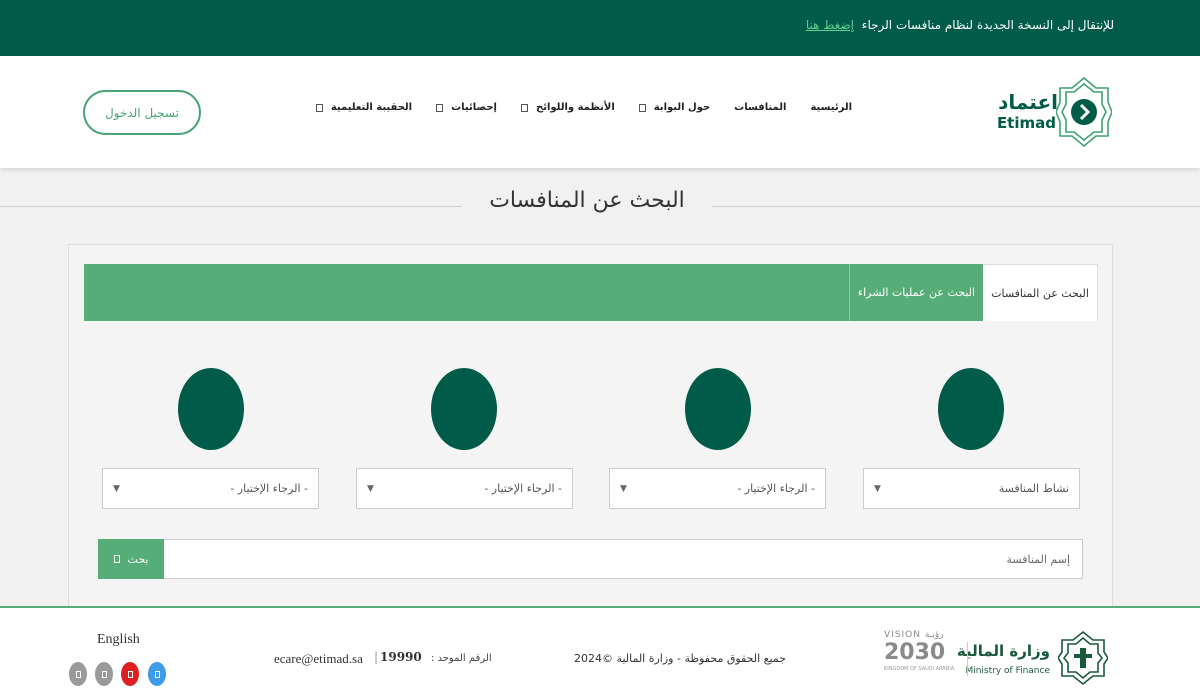 This screenshot has height=700, width=1200. What do you see at coordinates (971, 488) in the screenshot?
I see `competition-activity-select: نشاط المنافسة ▼` at bounding box center [971, 488].